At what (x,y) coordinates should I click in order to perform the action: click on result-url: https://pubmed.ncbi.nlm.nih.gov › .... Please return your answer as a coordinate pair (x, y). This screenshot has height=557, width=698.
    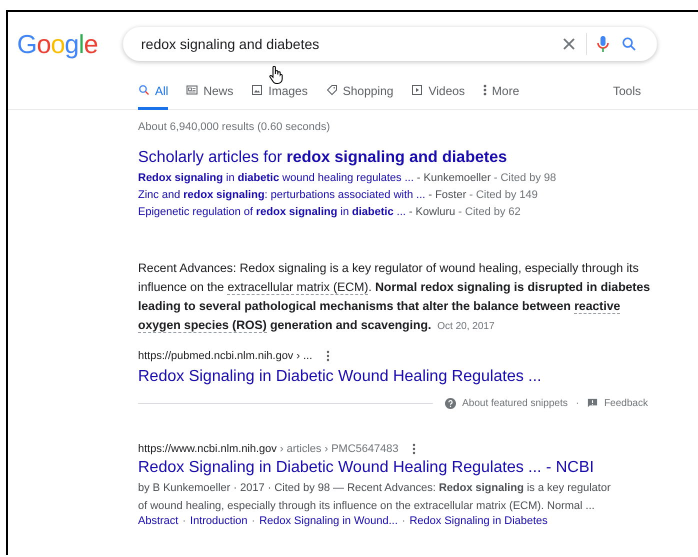
    Looking at the image, I should click on (225, 356).